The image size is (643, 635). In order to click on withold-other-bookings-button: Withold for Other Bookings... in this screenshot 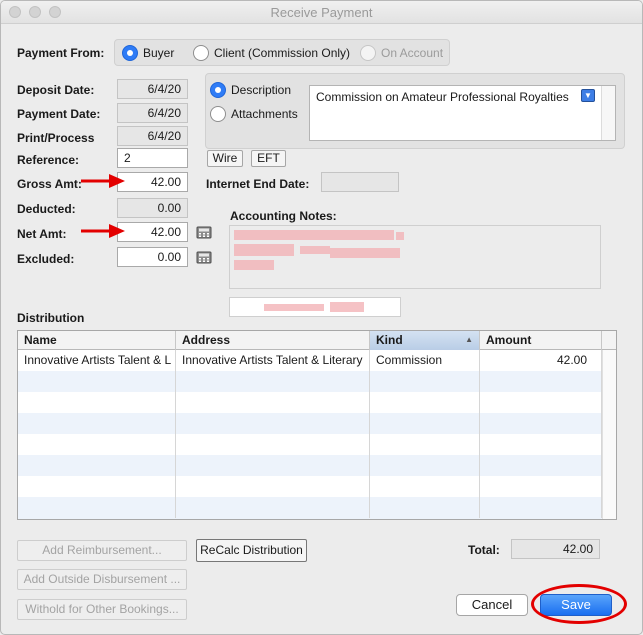, I will do `click(102, 609)`.